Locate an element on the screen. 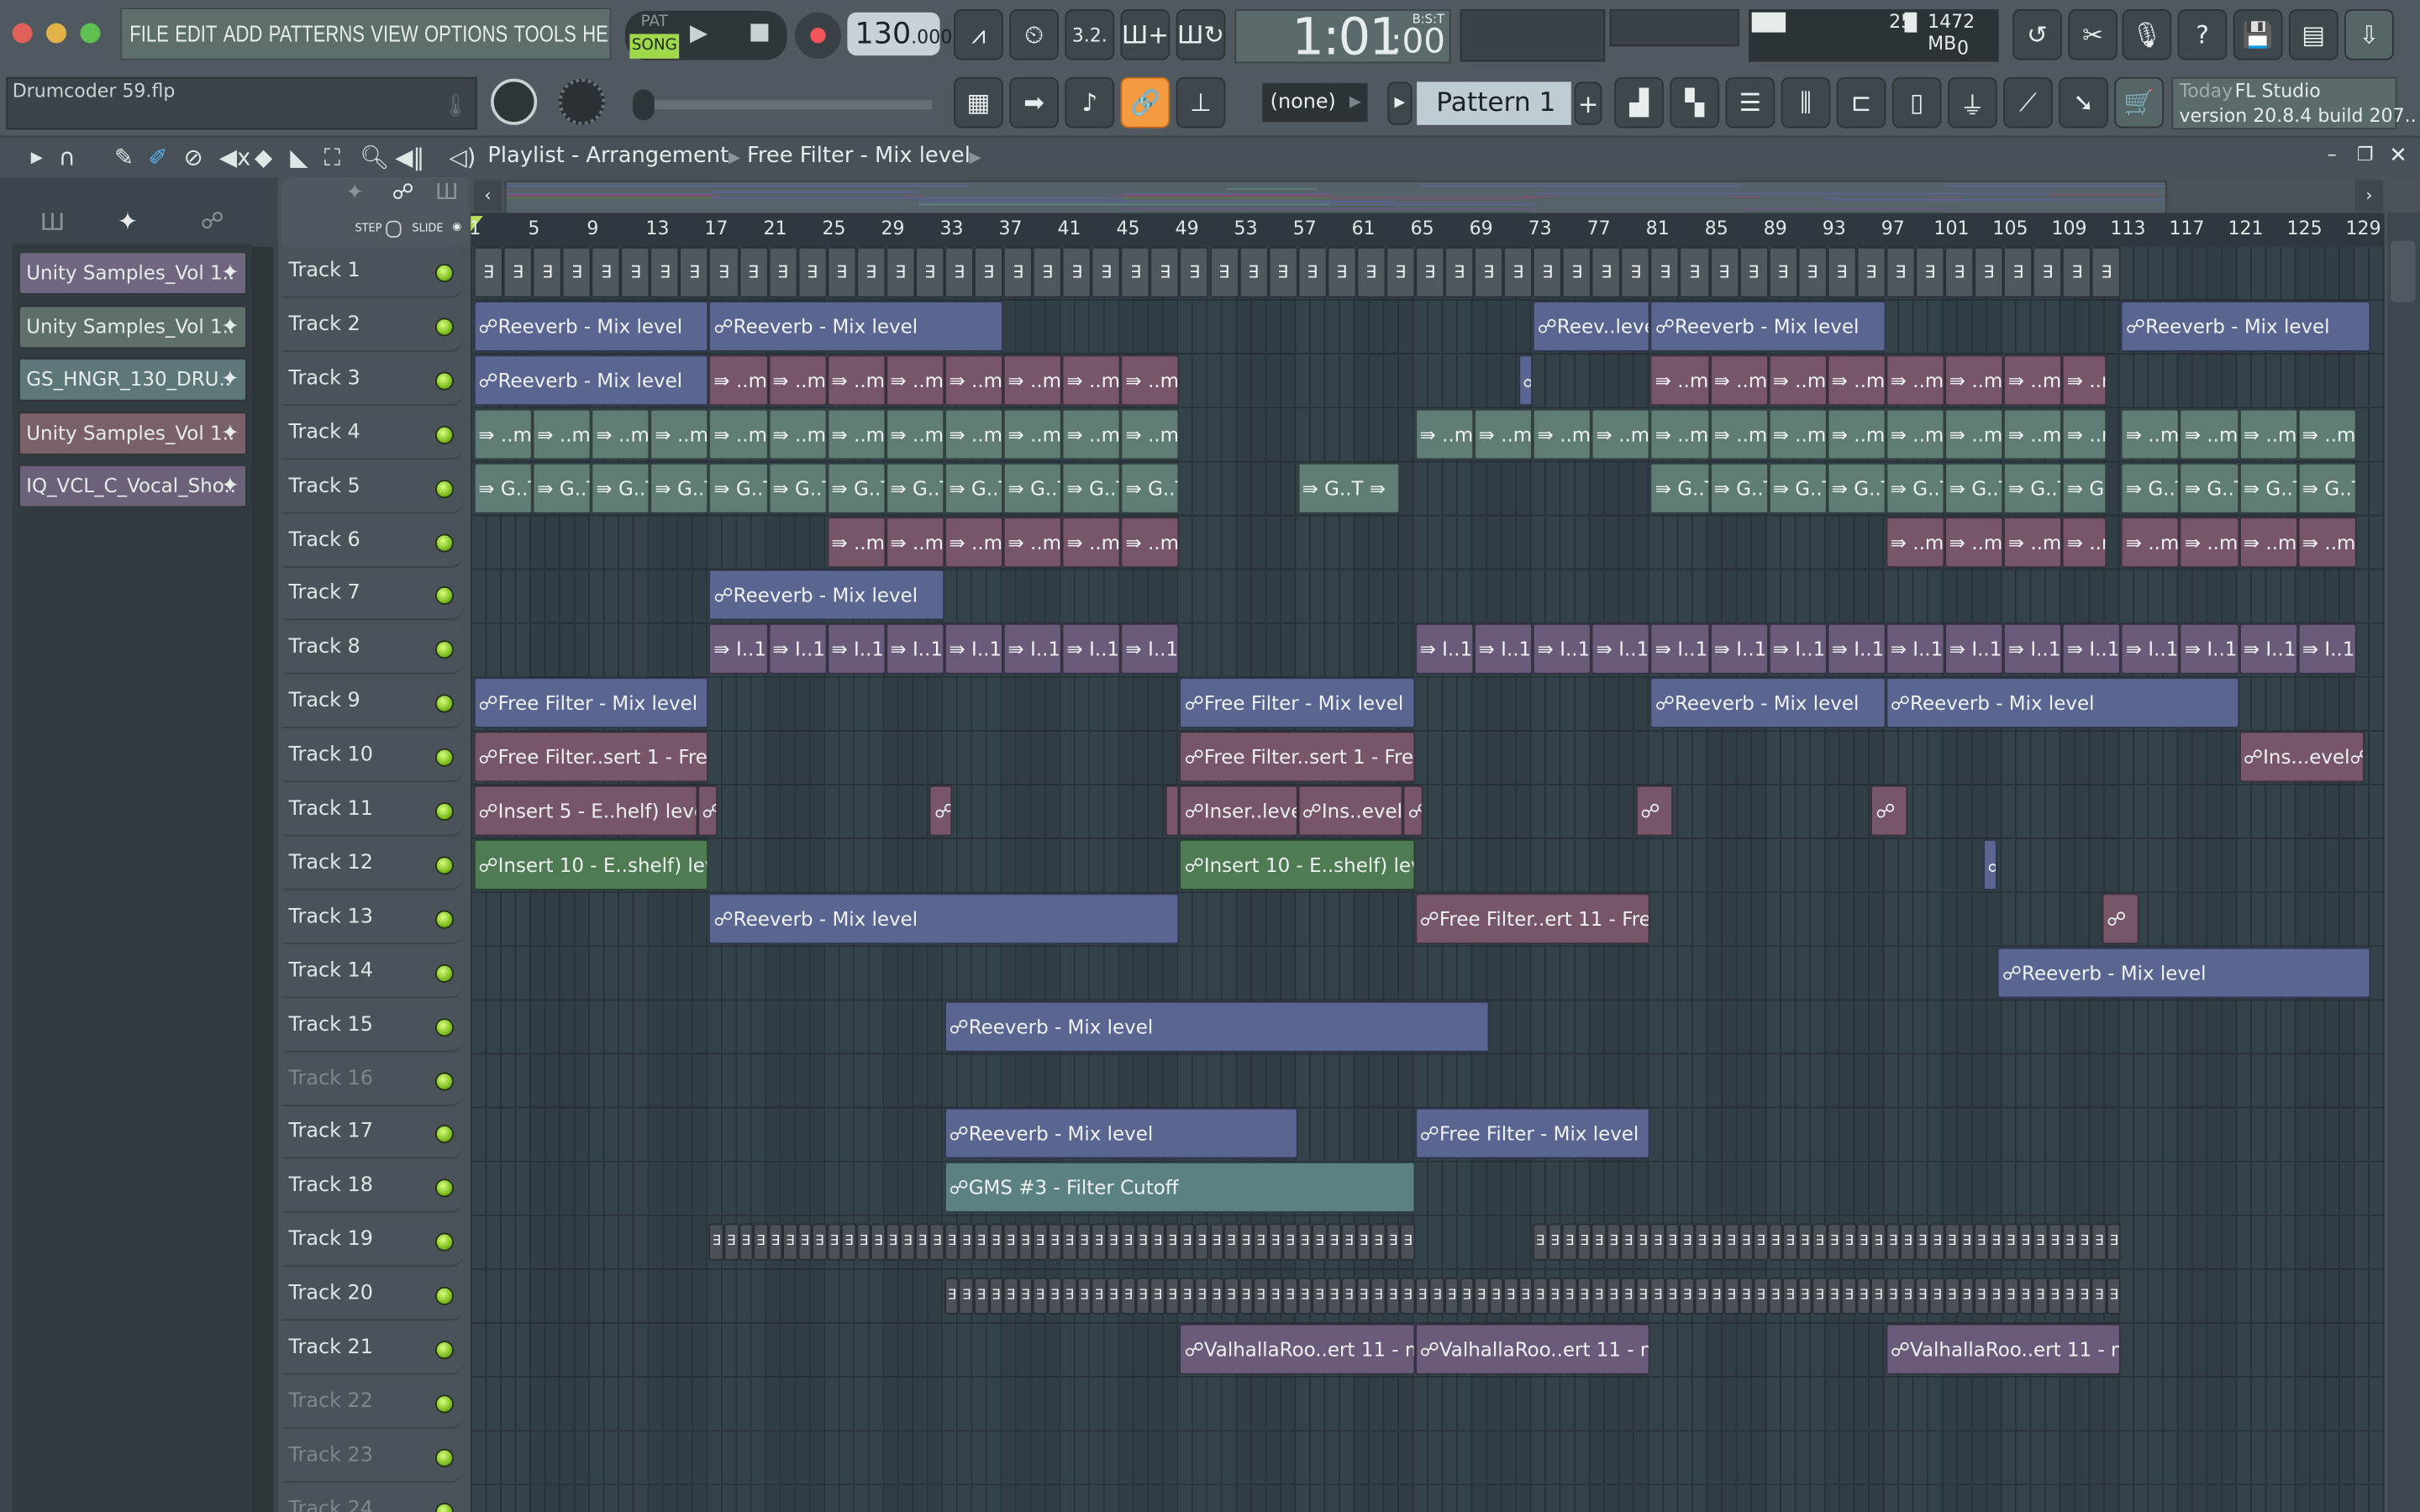 The height and width of the screenshot is (1512, 2420). menu-view: VIEW is located at coordinates (394, 34).